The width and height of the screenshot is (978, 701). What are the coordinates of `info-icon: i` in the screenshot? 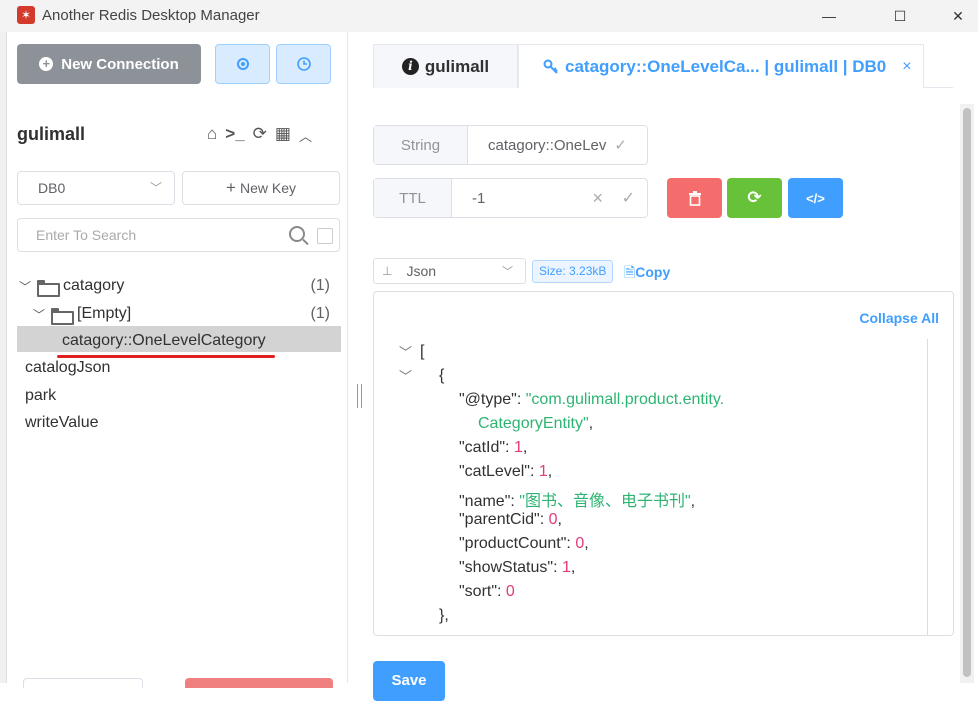 It's located at (410, 66).